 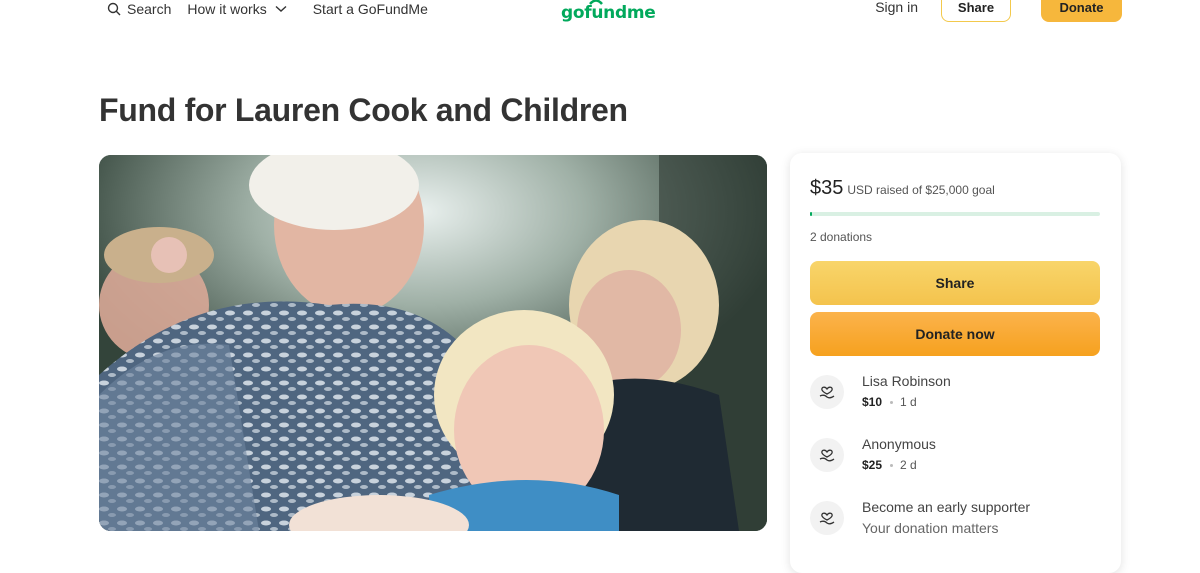 I want to click on donor-name: Lisa Robinson, so click(x=906, y=381).